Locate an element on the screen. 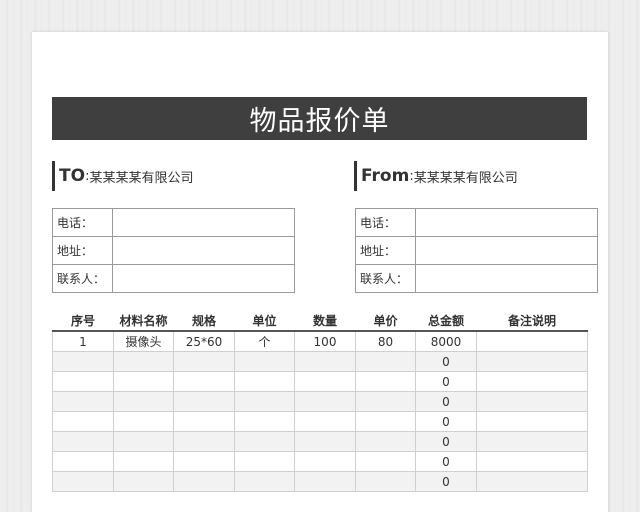 The image size is (640, 512). to-contact-field is located at coordinates (203, 278).